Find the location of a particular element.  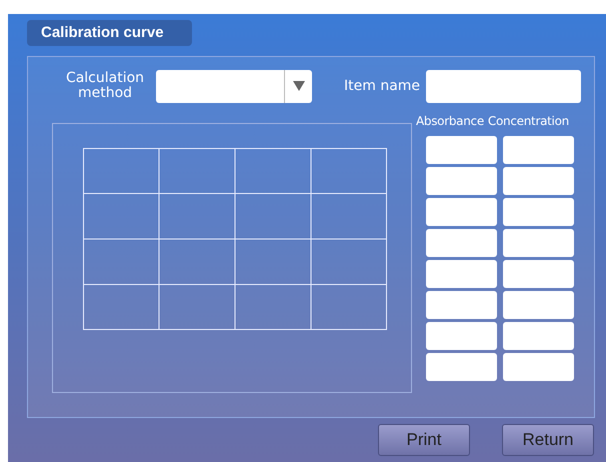

column-header: Concentration is located at coordinates (528, 121).